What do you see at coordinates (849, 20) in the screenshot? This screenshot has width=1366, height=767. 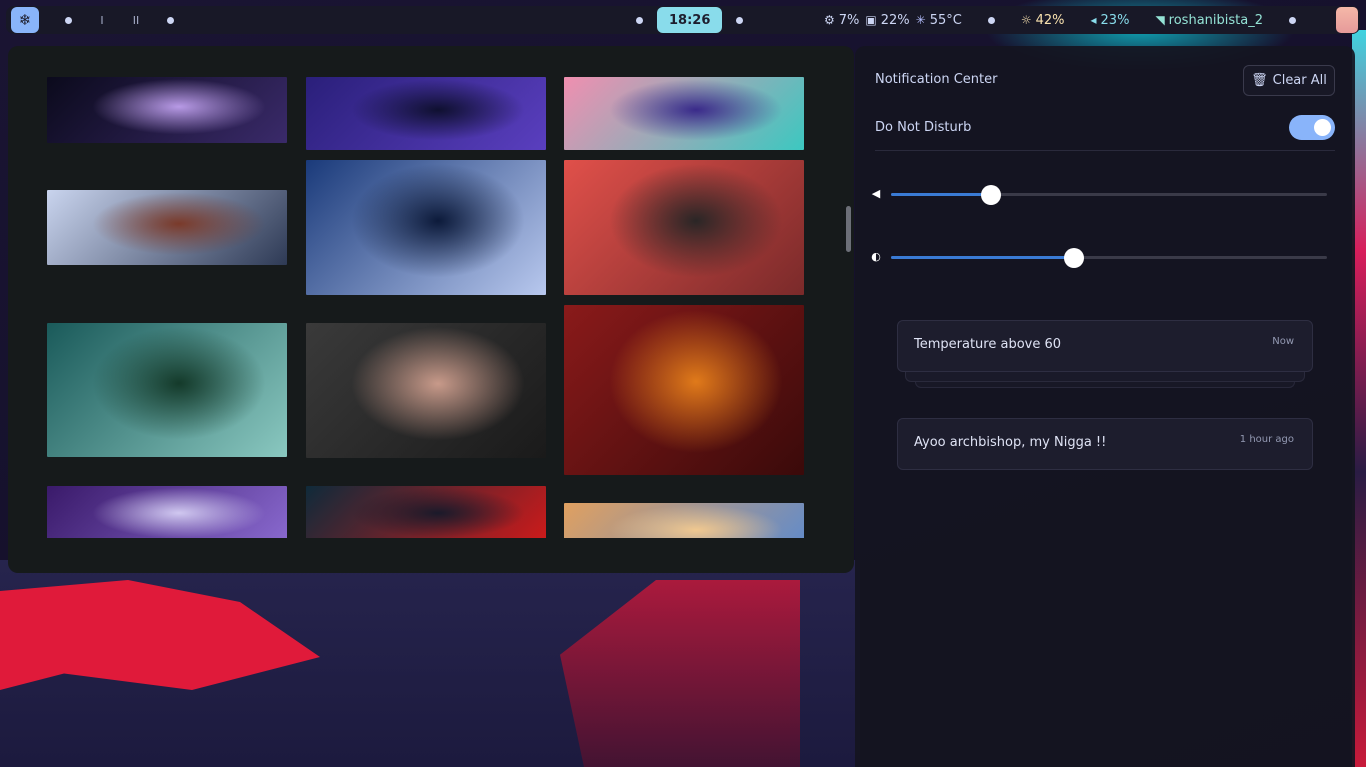 I see `cpu-value: 7%` at bounding box center [849, 20].